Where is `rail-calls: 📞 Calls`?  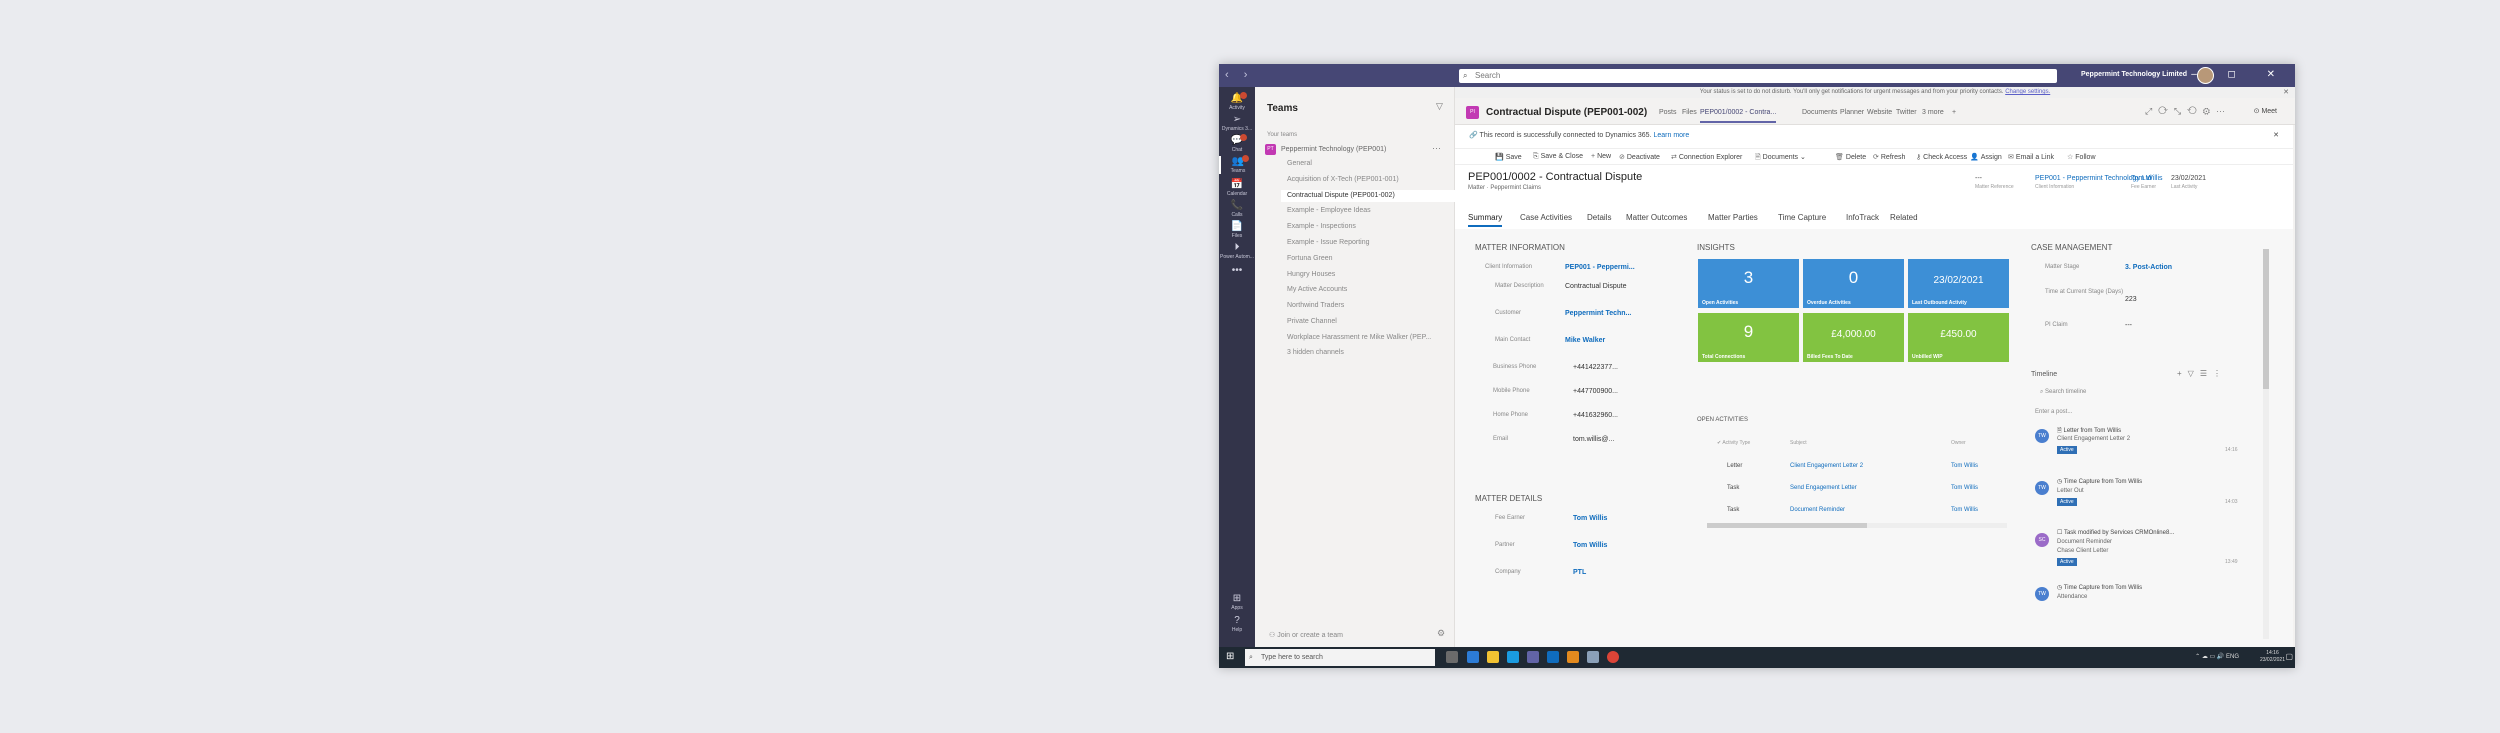 rail-calls: 📞 Calls is located at coordinates (1237, 209).